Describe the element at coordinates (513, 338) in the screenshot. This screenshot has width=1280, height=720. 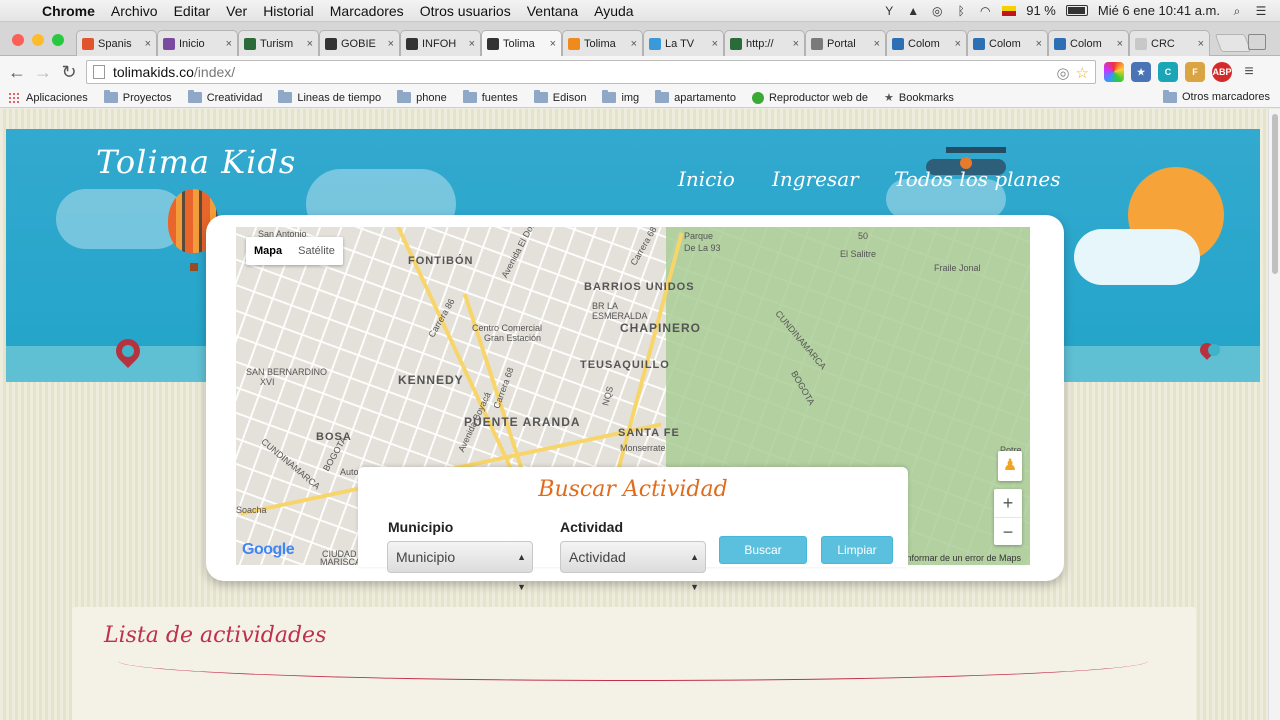
I see `map-place-label: Gran Estación` at that location.